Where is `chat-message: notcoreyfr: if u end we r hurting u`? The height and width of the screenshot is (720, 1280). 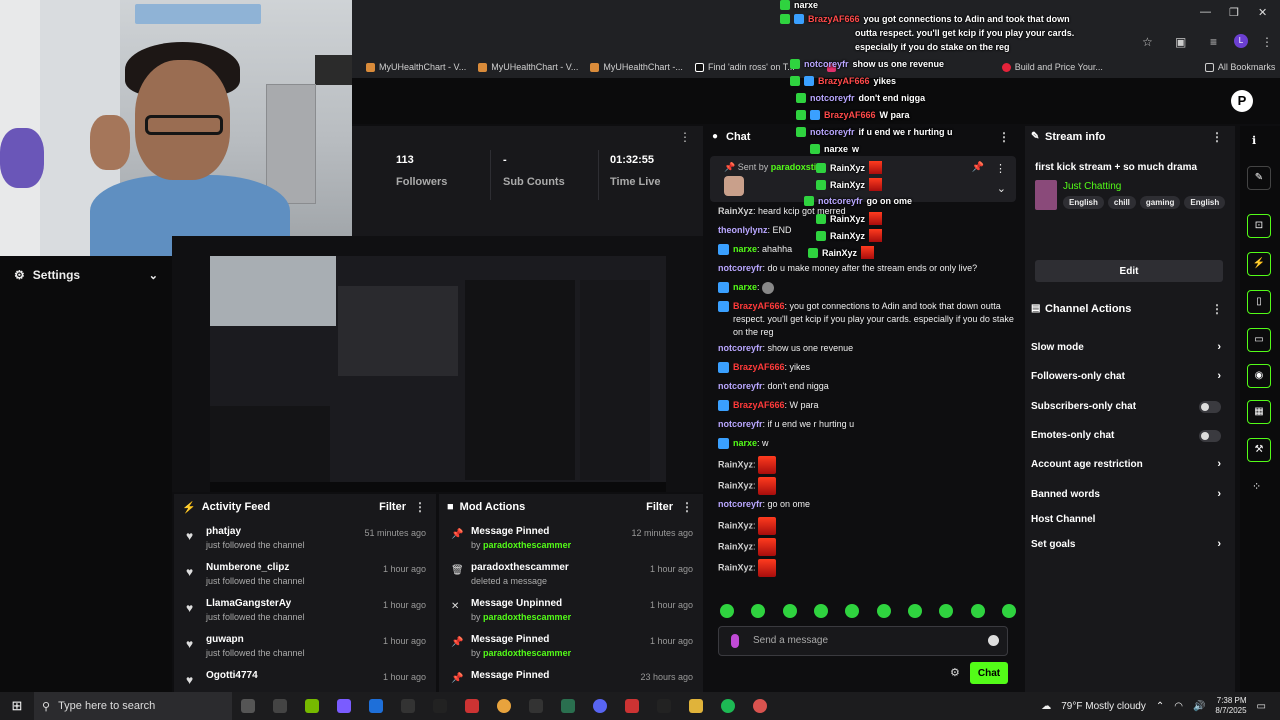
chat-message: notcoreyfr: if u end we r hurting u is located at coordinates (866, 426).